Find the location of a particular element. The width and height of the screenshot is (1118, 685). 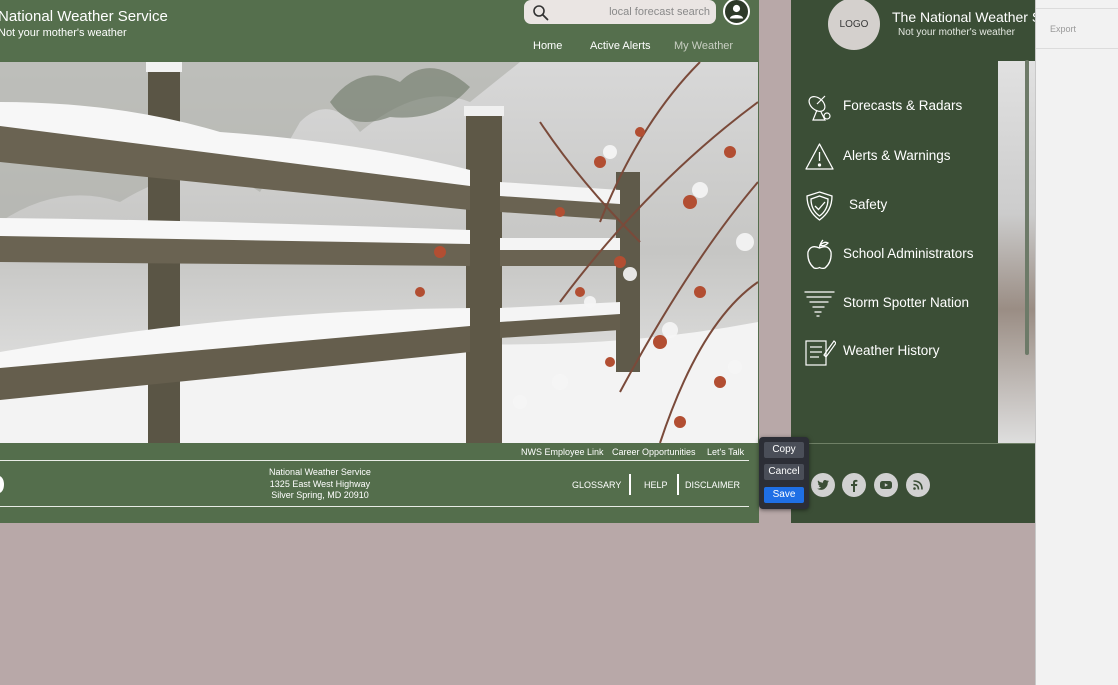

menu-label: Alerts & Warnings is located at coordinates (897, 155).